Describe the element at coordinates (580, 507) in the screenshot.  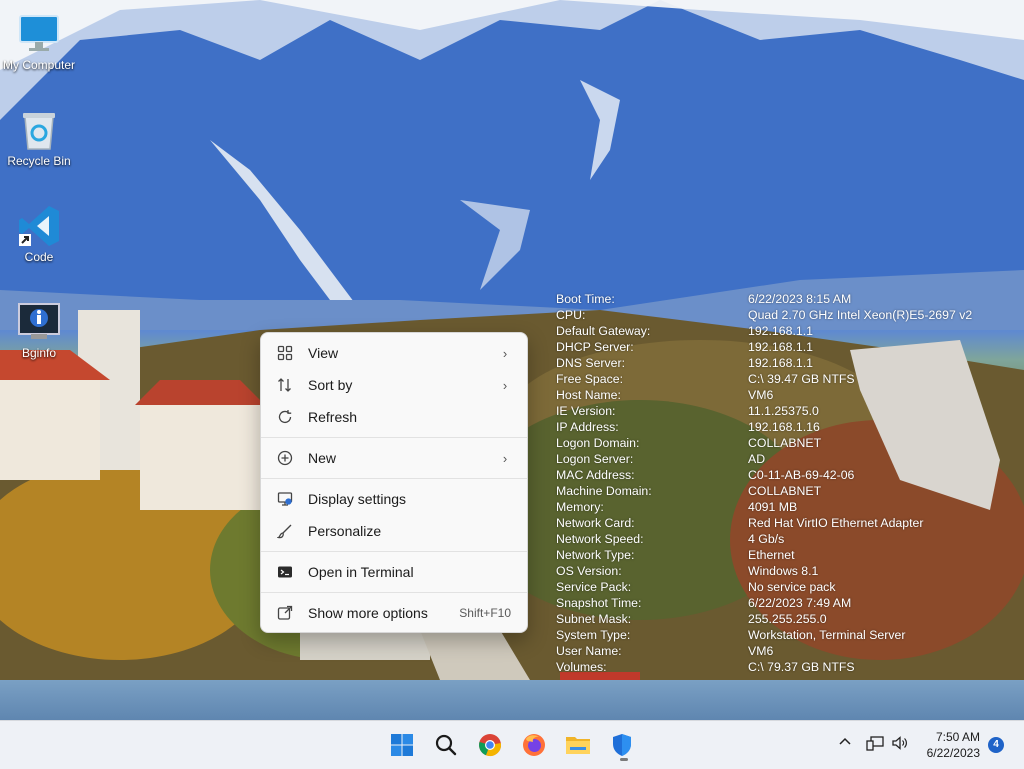
I see `bginfo-key: Memory:` at that location.